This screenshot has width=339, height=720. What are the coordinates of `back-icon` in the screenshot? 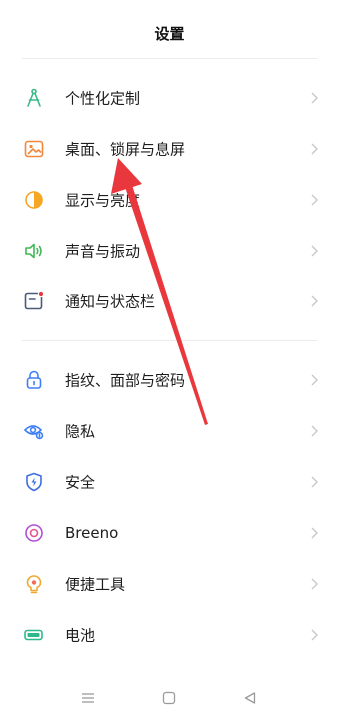 It's located at (250, 698).